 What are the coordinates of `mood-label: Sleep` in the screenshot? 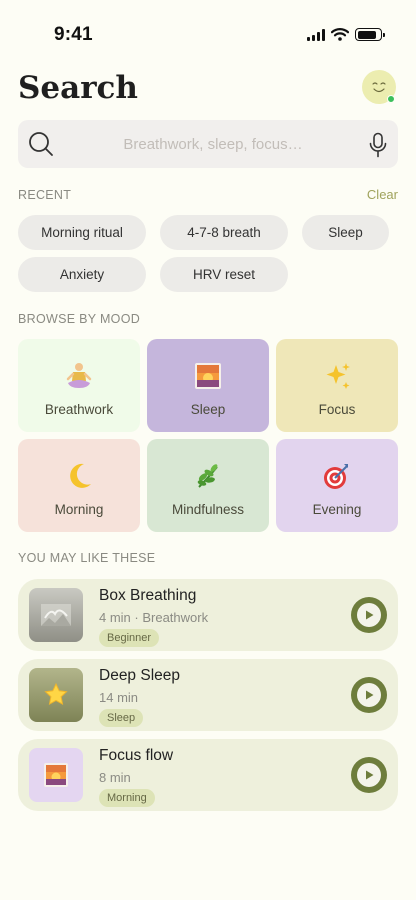 It's located at (208, 409).